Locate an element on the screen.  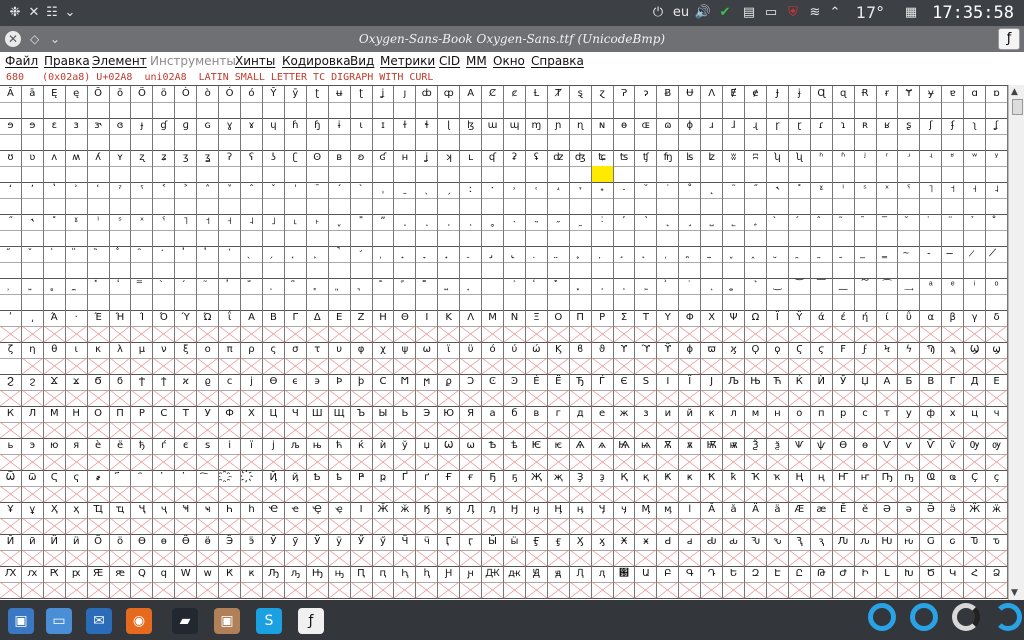
glyph-label: ͞ is located at coordinates (821, 286).